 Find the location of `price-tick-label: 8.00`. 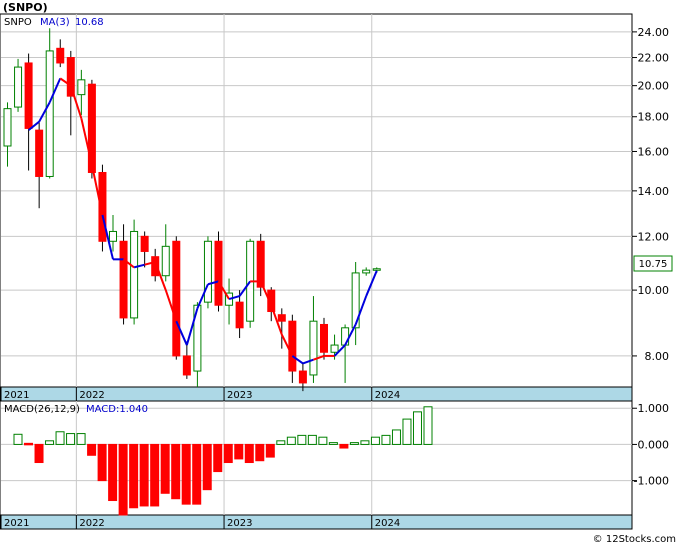

price-tick-label: 8.00 is located at coordinates (657, 356).